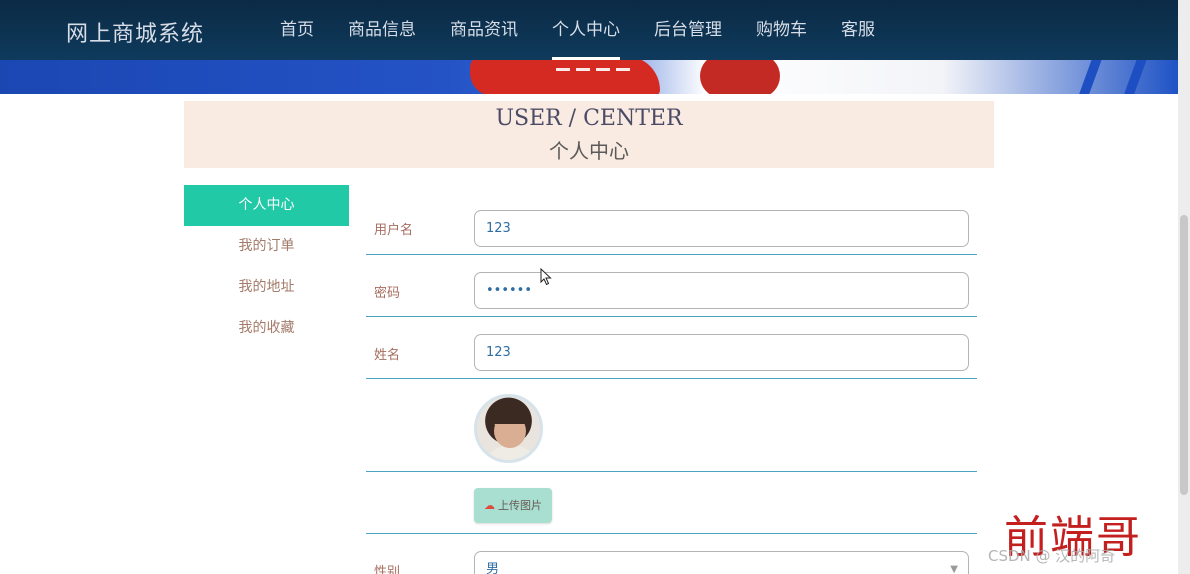 The image size is (1190, 574). I want to click on sidebar-item-address: 我的地址, so click(266, 287).